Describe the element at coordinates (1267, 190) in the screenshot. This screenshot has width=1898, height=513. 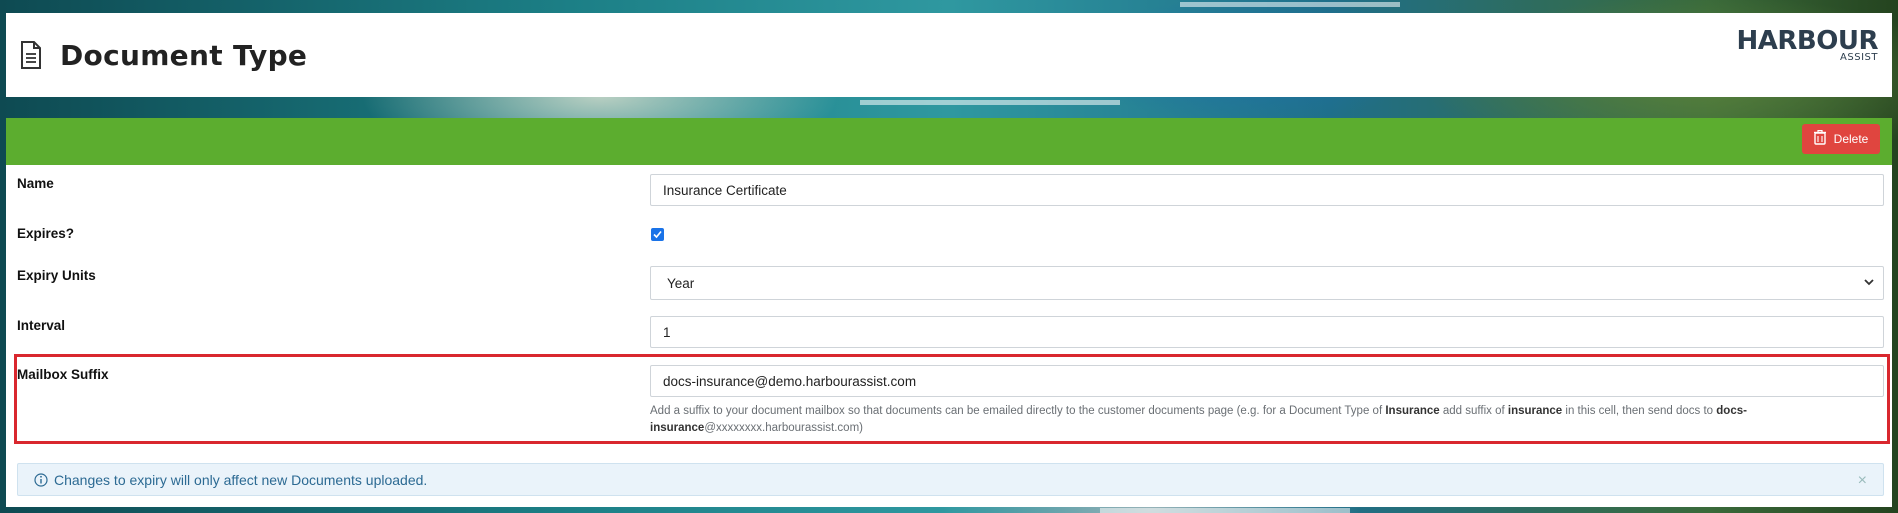
I see `name-input: Insurance Certificate` at that location.